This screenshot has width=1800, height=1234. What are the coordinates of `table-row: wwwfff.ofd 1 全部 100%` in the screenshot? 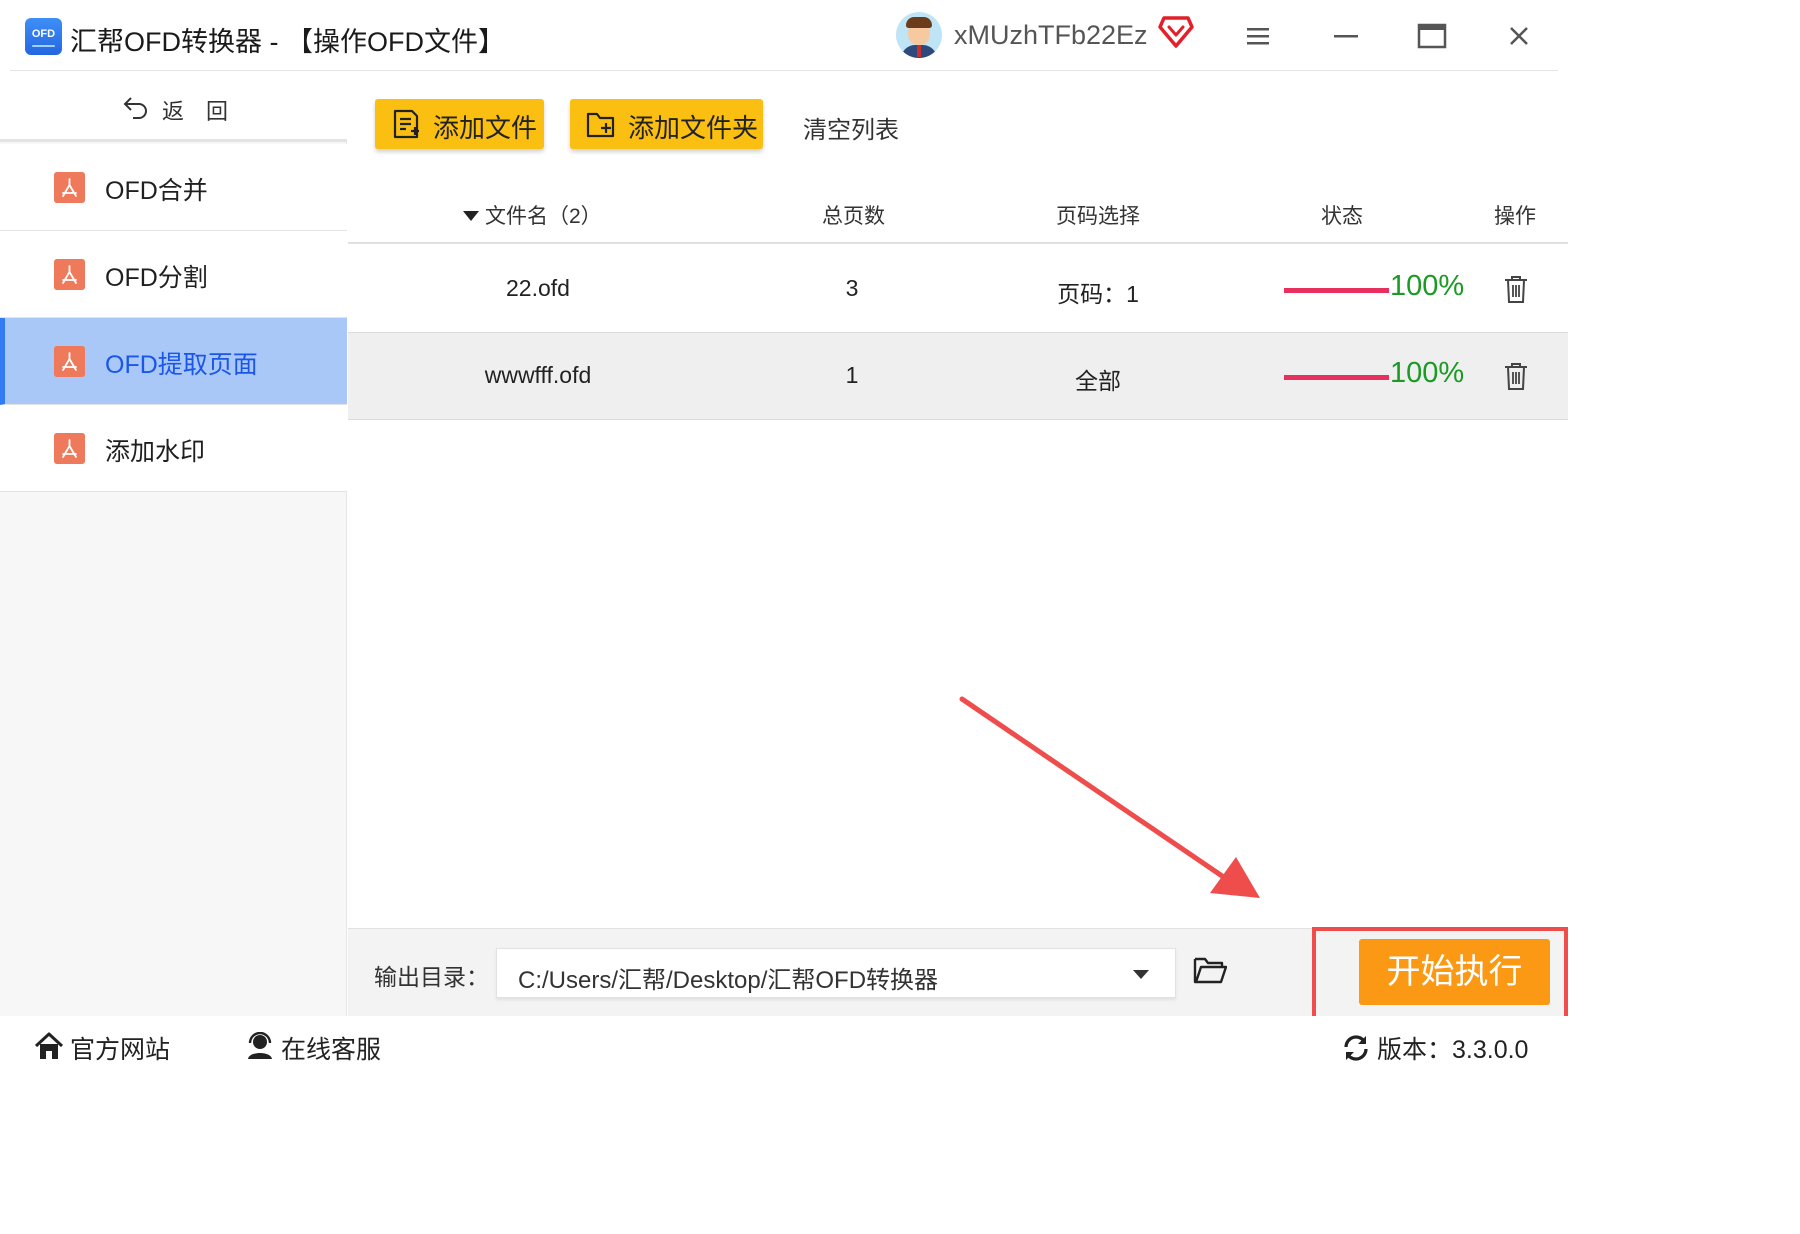 It's located at (958, 376).